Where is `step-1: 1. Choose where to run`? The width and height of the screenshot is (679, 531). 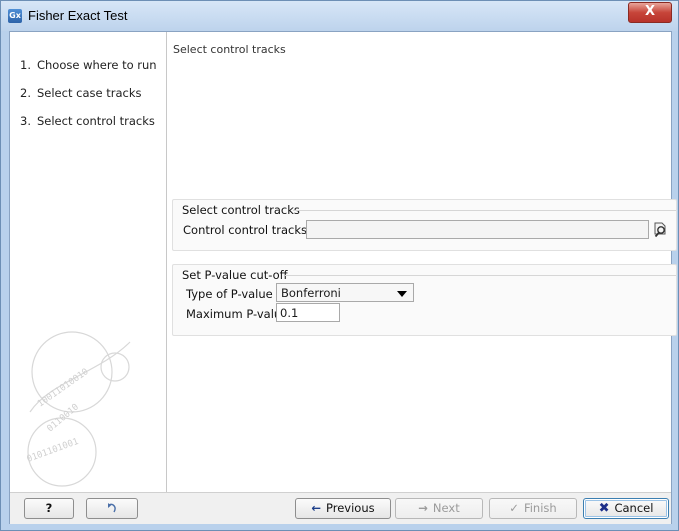
step-1: 1. Choose where to run is located at coordinates (88, 65).